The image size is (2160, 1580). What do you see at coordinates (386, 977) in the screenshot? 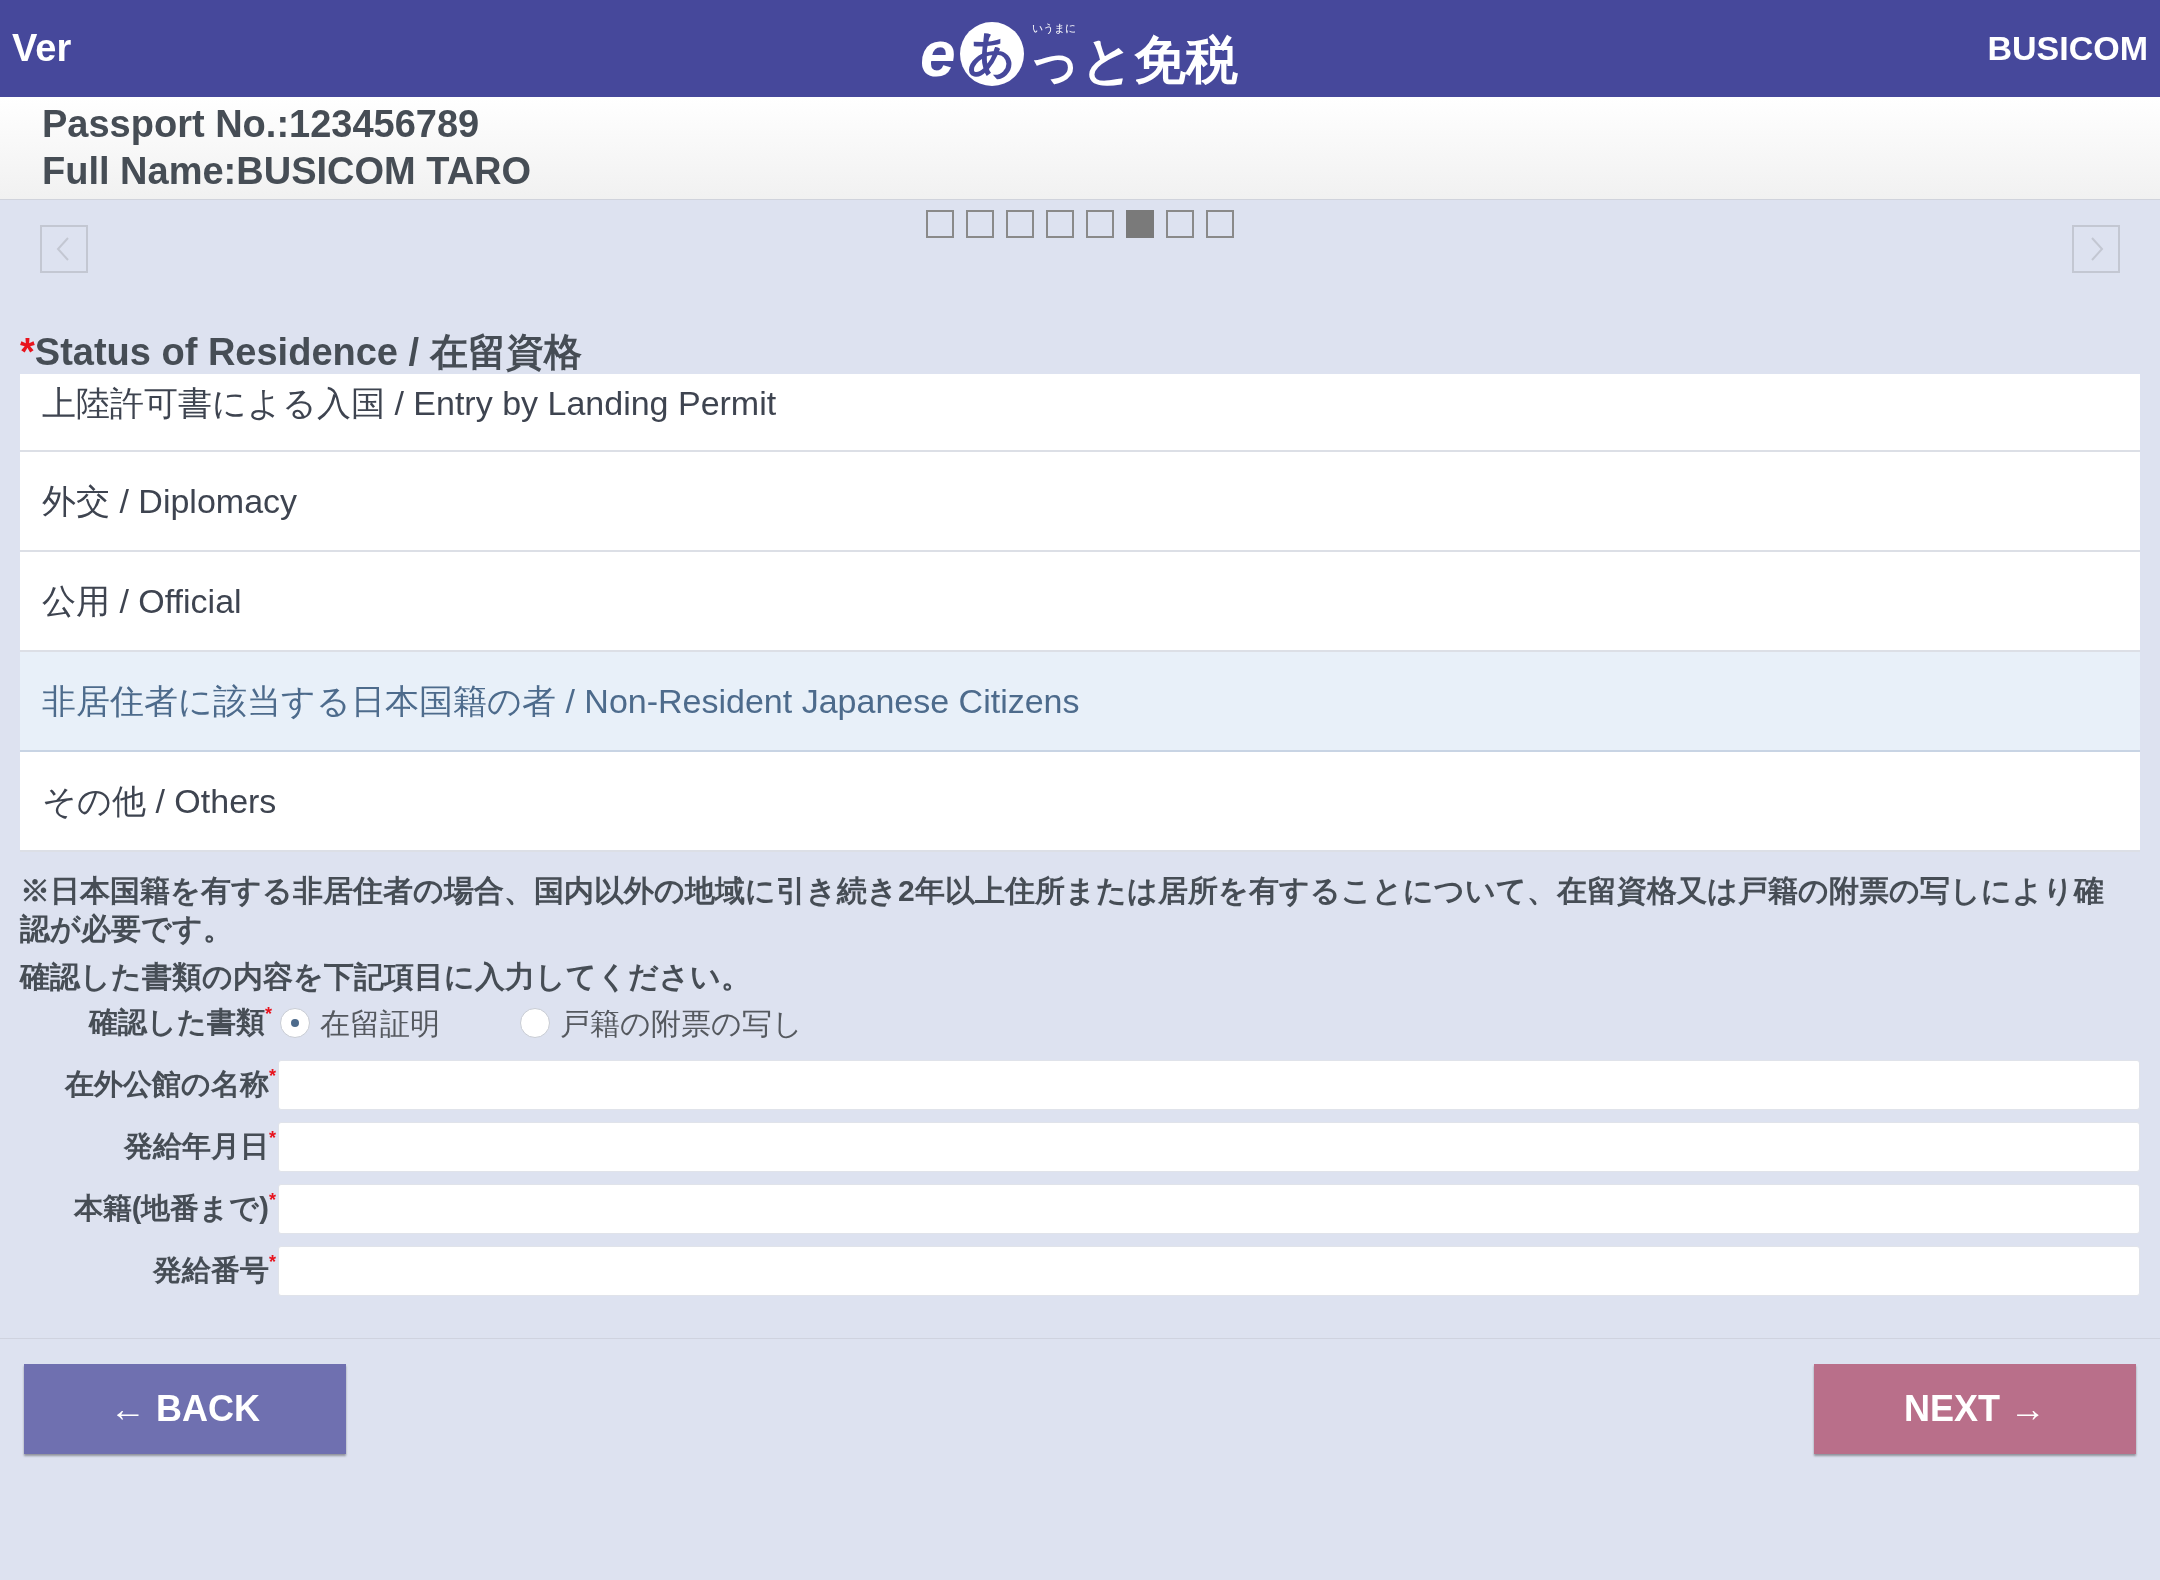
I see `instruction-text: 確認した書類の内容を下記項目に入力してください。` at bounding box center [386, 977].